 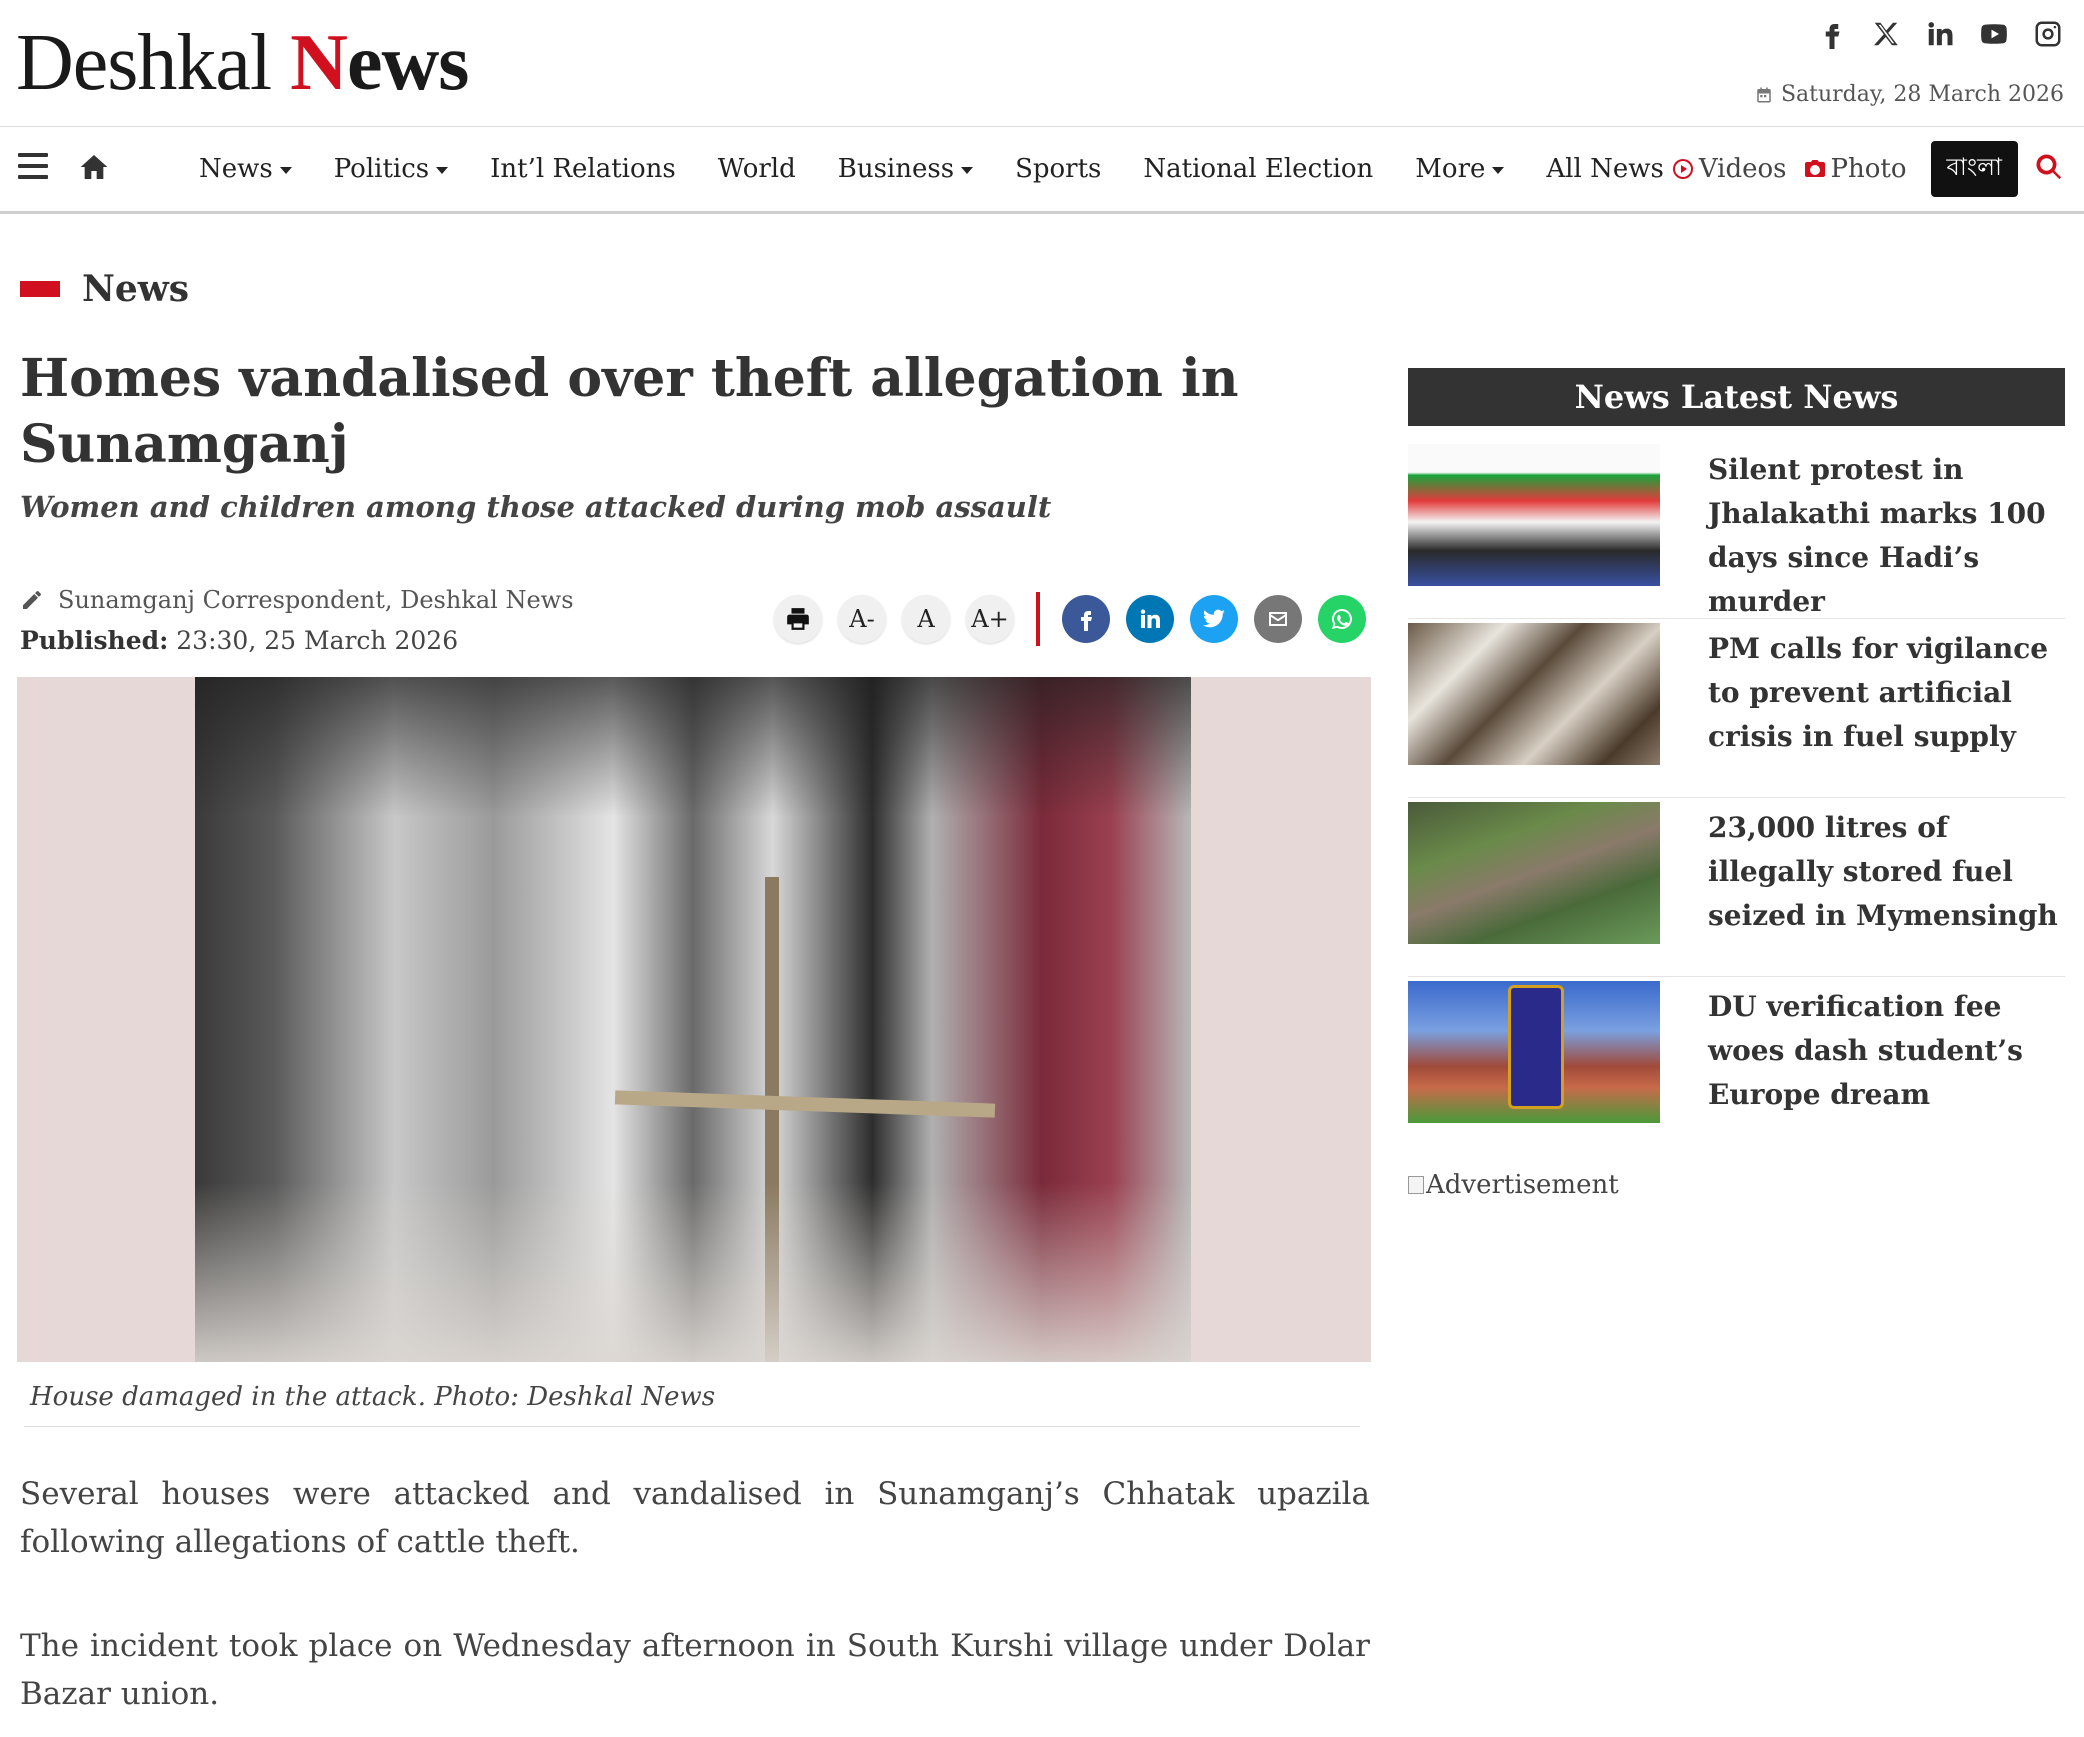 I want to click on nav-item-world: World, so click(x=757, y=169).